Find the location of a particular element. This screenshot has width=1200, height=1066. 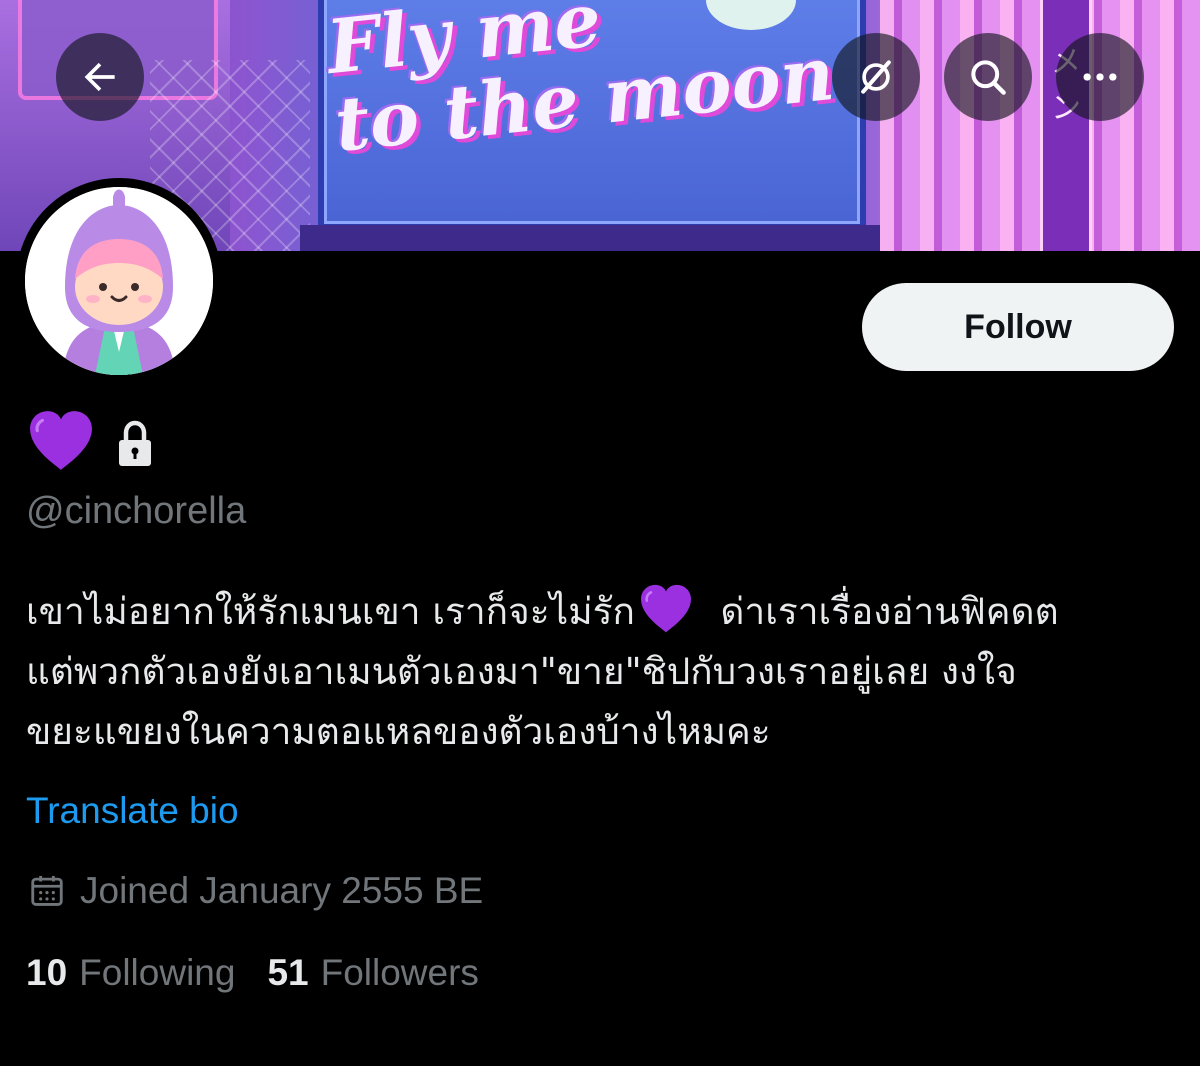

bio-line-1-text: เขาไม่อยากให้รักเมนเขา เราก็จะไม่รัก is located at coordinates (330, 611).